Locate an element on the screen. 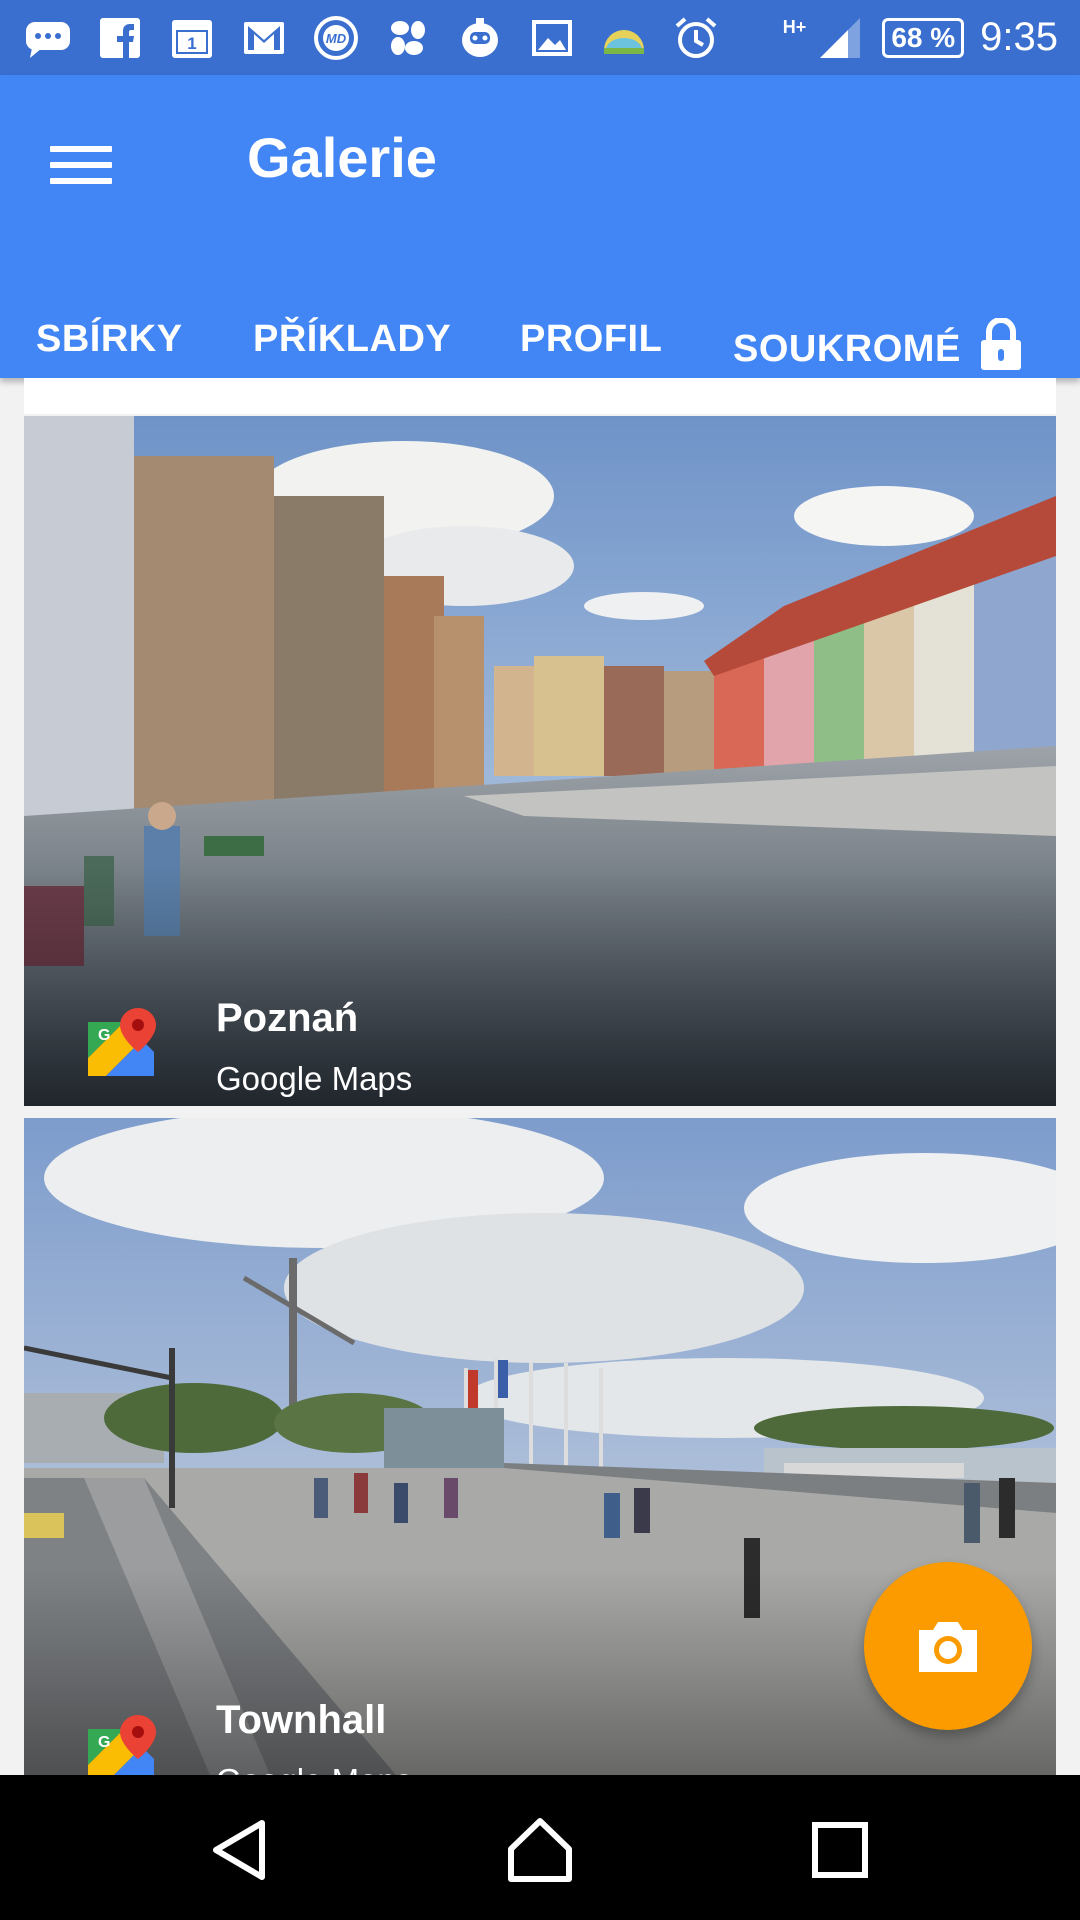 The height and width of the screenshot is (1920, 1080). tab-bar: SBÍRKY PŘÍKLADY PROFIL SOUKROMÉ is located at coordinates (540, 335).